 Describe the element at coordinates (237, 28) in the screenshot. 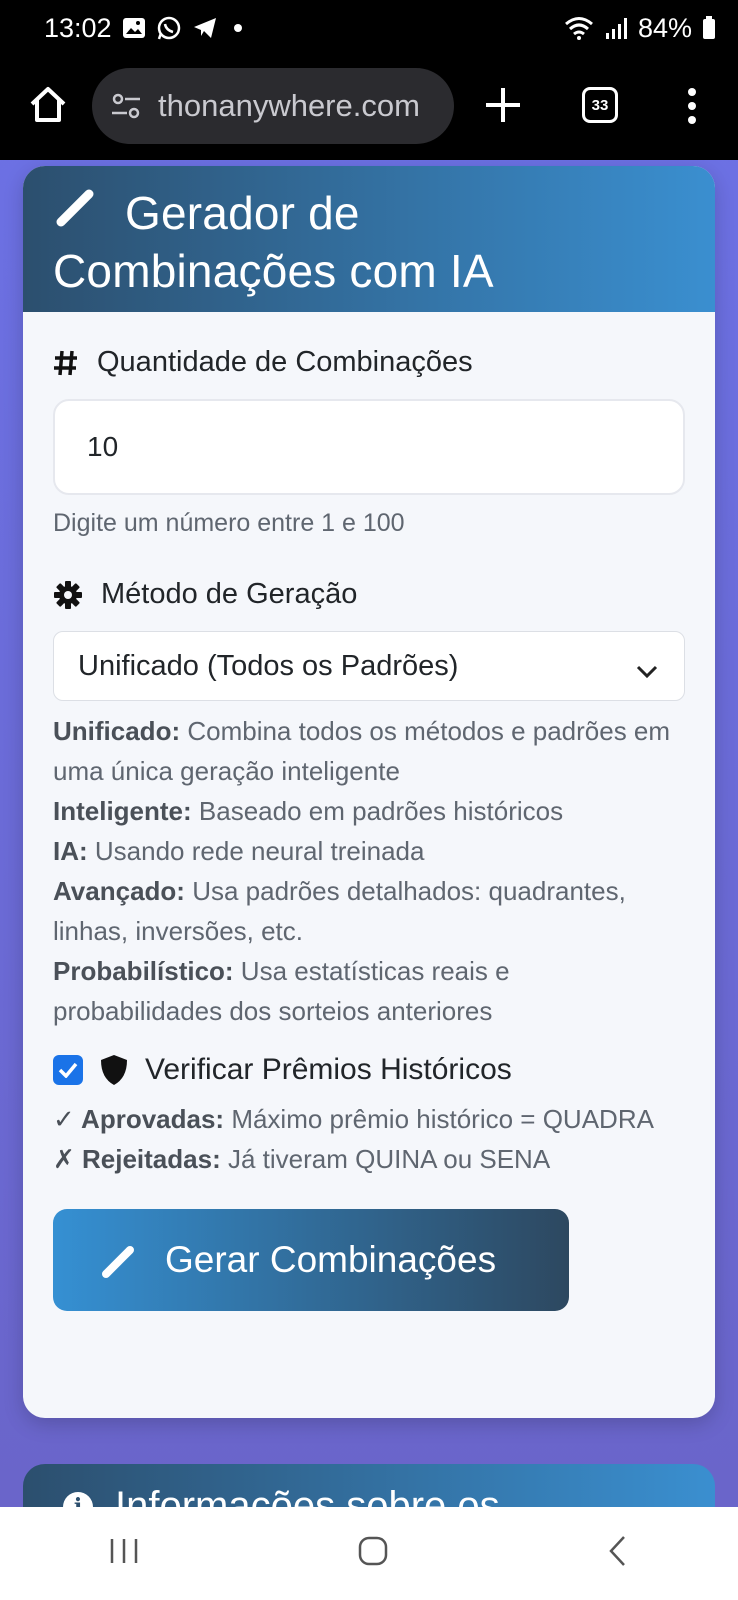

I see `notification-dot-icon` at that location.